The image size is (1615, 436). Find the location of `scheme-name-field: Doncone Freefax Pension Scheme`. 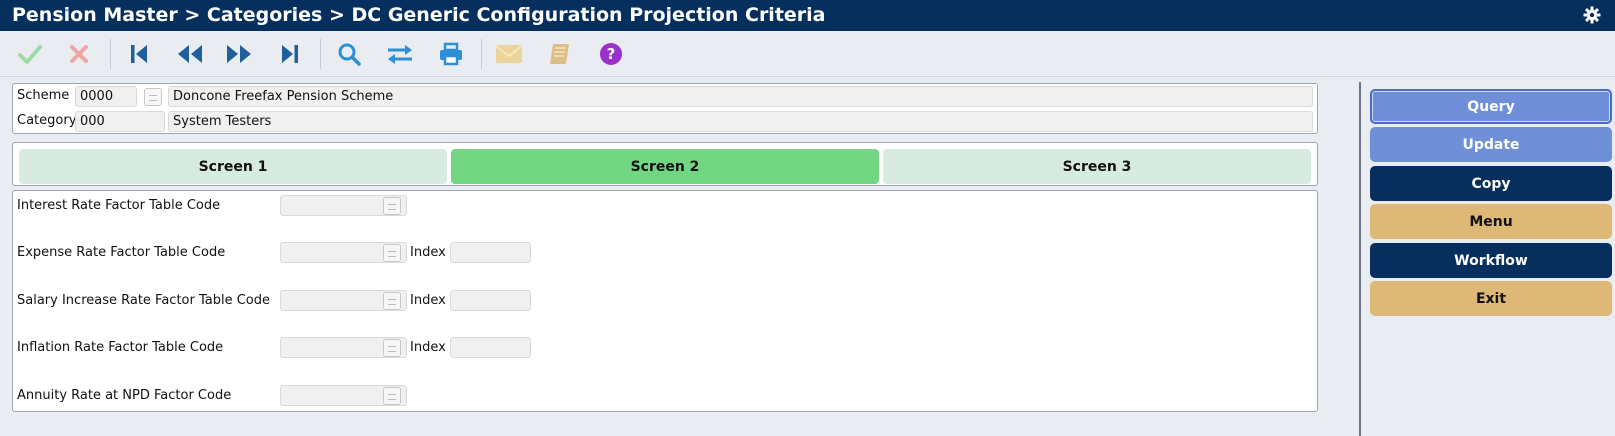

scheme-name-field: Doncone Freefax Pension Scheme is located at coordinates (740, 96).